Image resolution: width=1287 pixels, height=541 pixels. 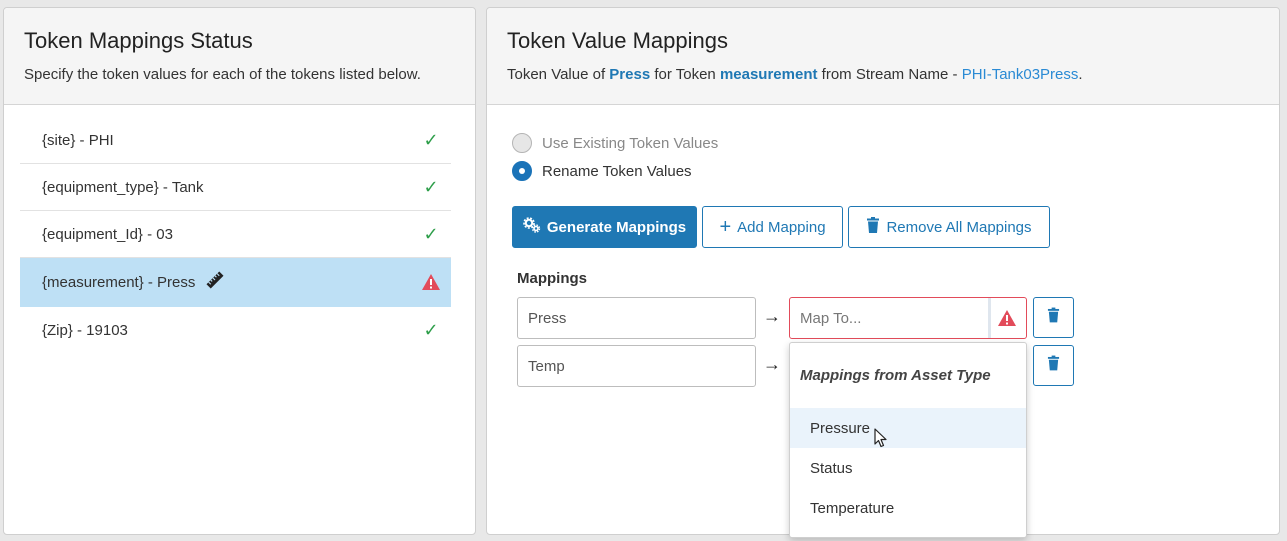 I want to click on token-row-site: {site} - PHI ✓, so click(x=235, y=140).